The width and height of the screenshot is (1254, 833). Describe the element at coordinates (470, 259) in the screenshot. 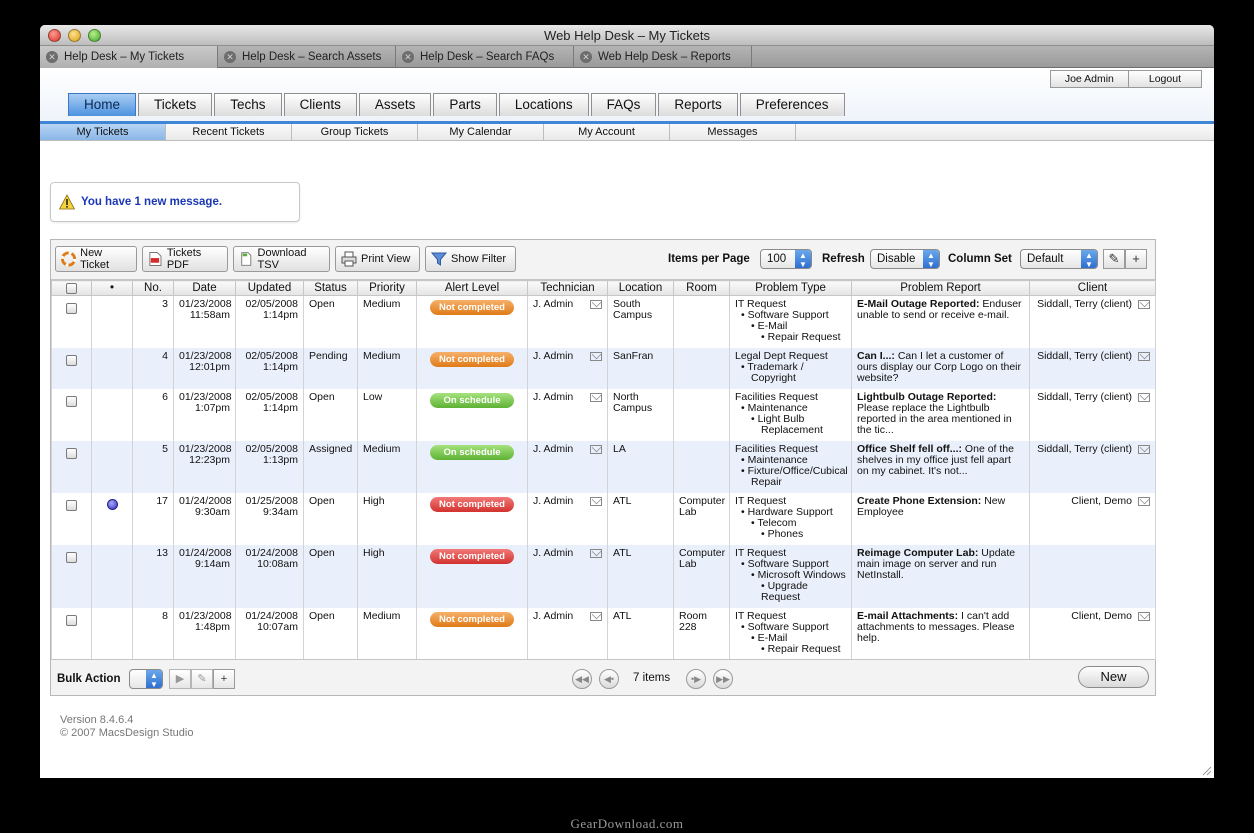

I see `show-filter-button: Show Filter` at that location.